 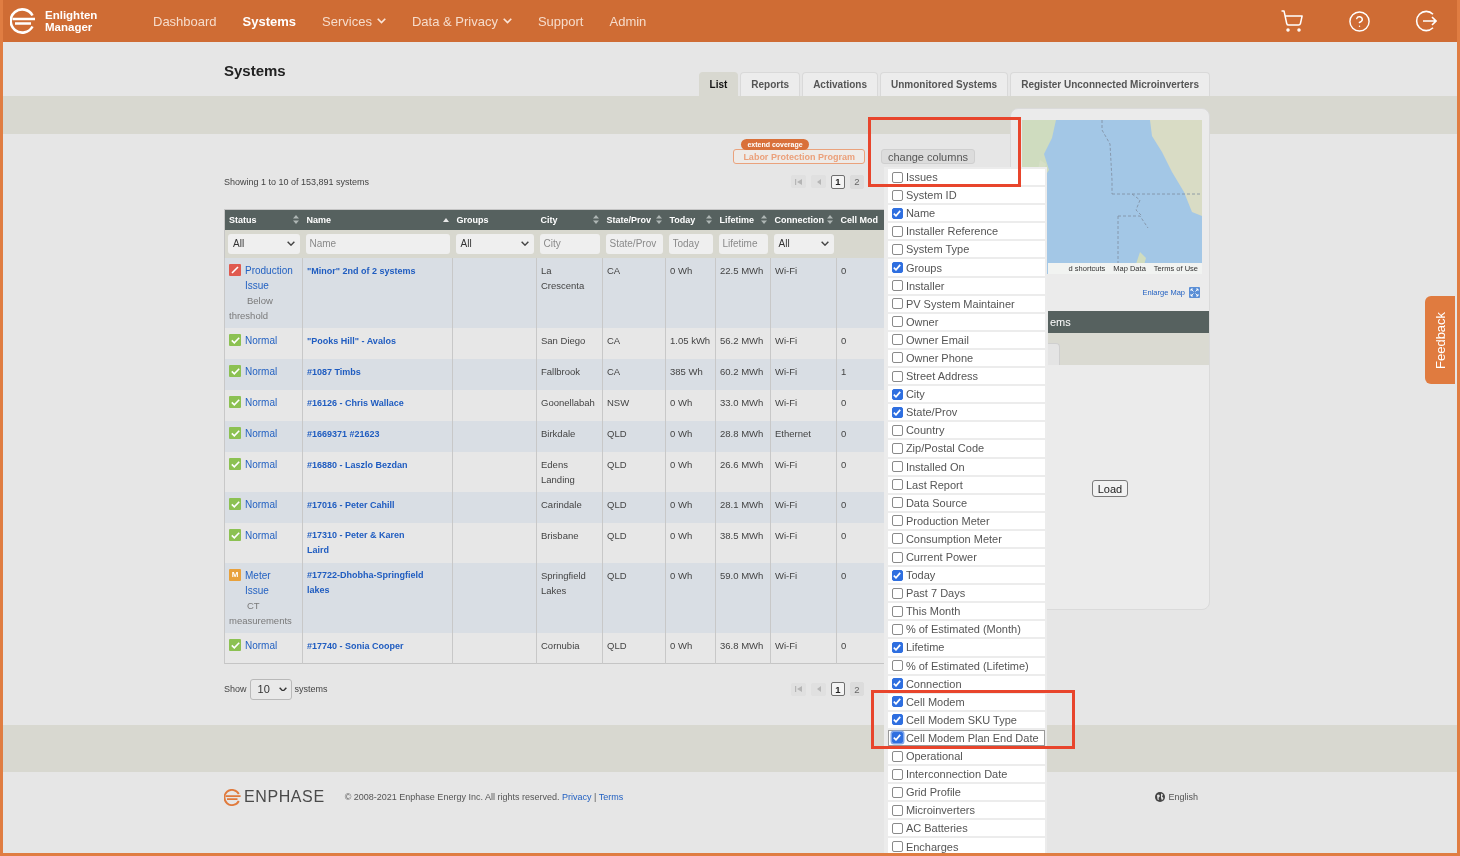 What do you see at coordinates (966, 213) in the screenshot?
I see `column-option: Name` at bounding box center [966, 213].